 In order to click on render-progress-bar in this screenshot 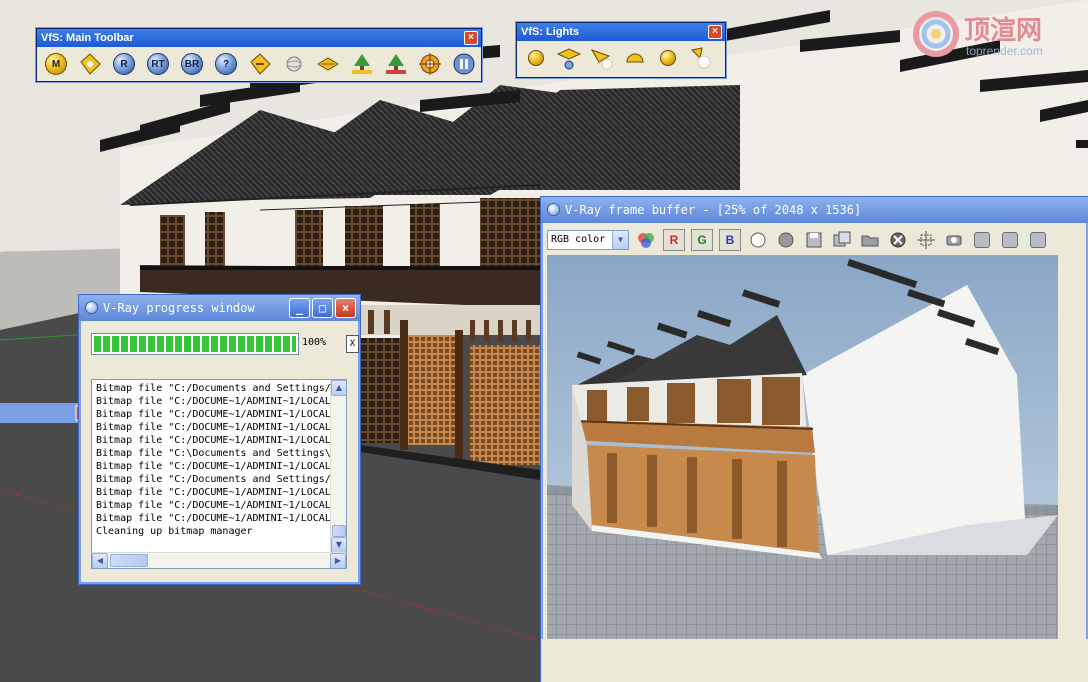, I will do `click(195, 344)`.